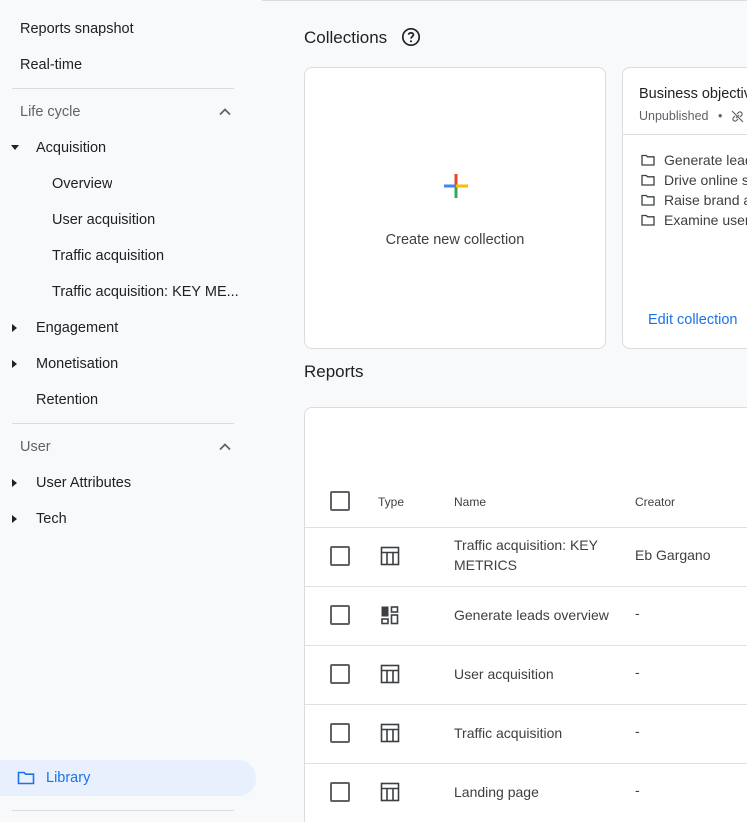 This screenshot has width=747, height=822. Describe the element at coordinates (35, 447) in the screenshot. I see `section-label: User` at that location.